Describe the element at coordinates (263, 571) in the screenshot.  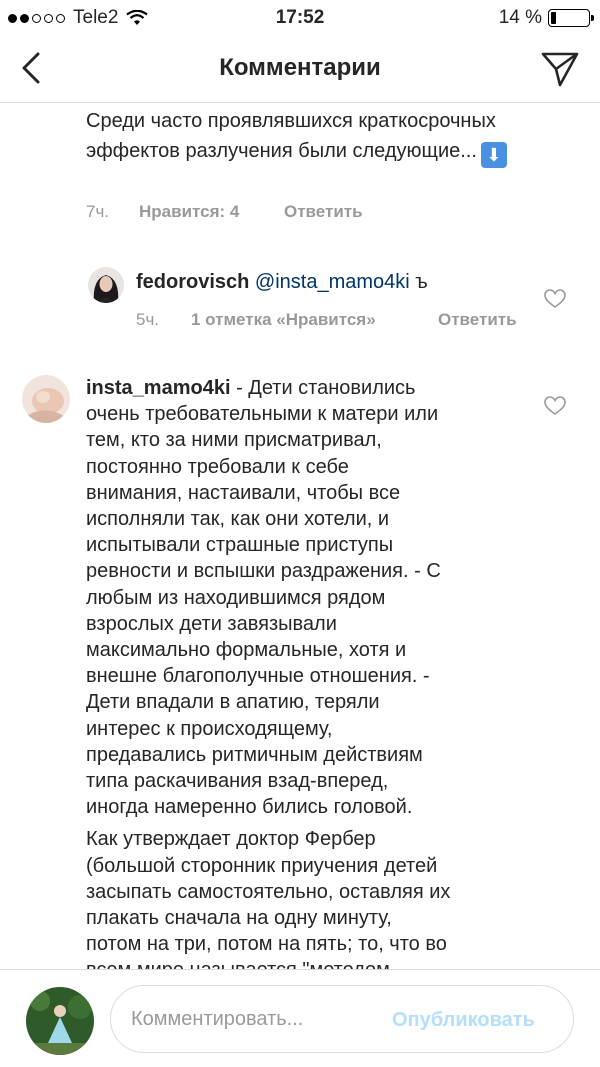
I see `comment-line: ревности и вспышки раздражения. - С` at that location.